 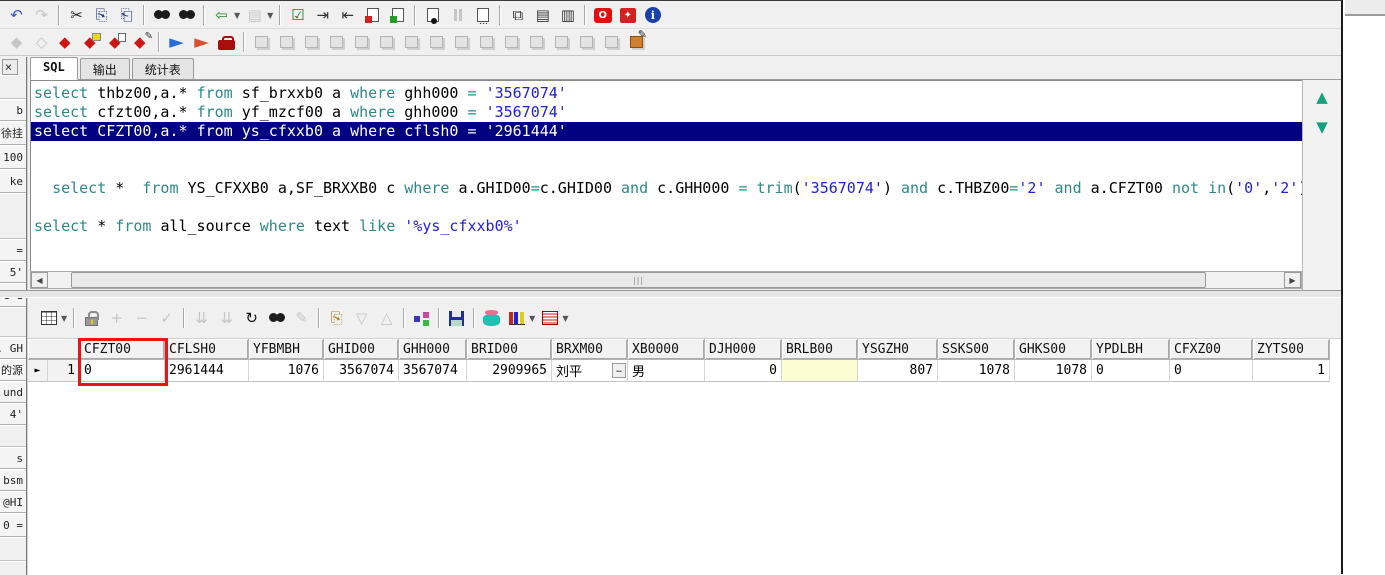 I want to click on cell-BRLB00, so click(x=820, y=371).